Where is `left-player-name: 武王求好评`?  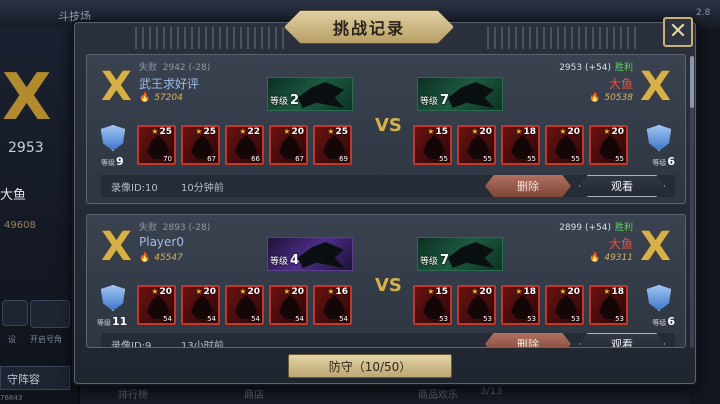
left-player-name: 武王求好评 is located at coordinates (169, 84).